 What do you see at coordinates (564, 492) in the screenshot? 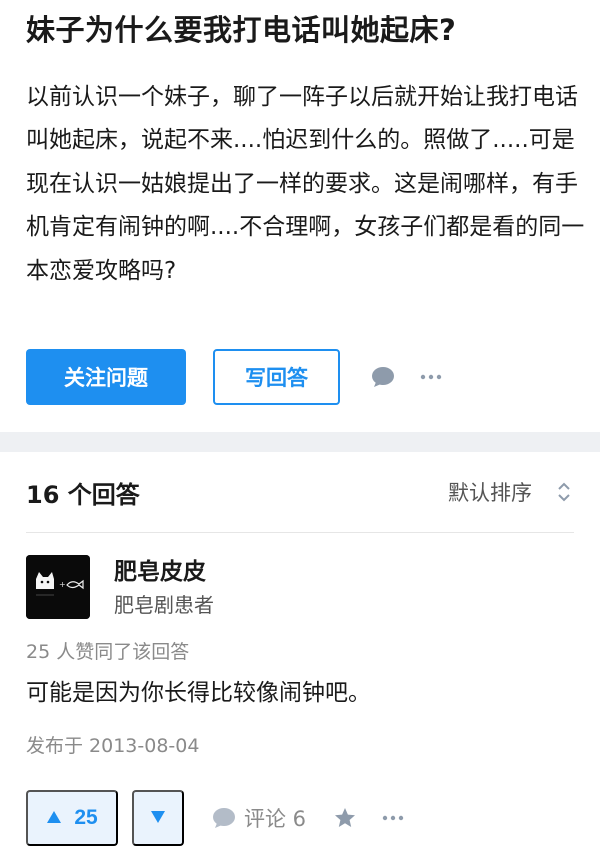
I see `sort-updown-icon` at bounding box center [564, 492].